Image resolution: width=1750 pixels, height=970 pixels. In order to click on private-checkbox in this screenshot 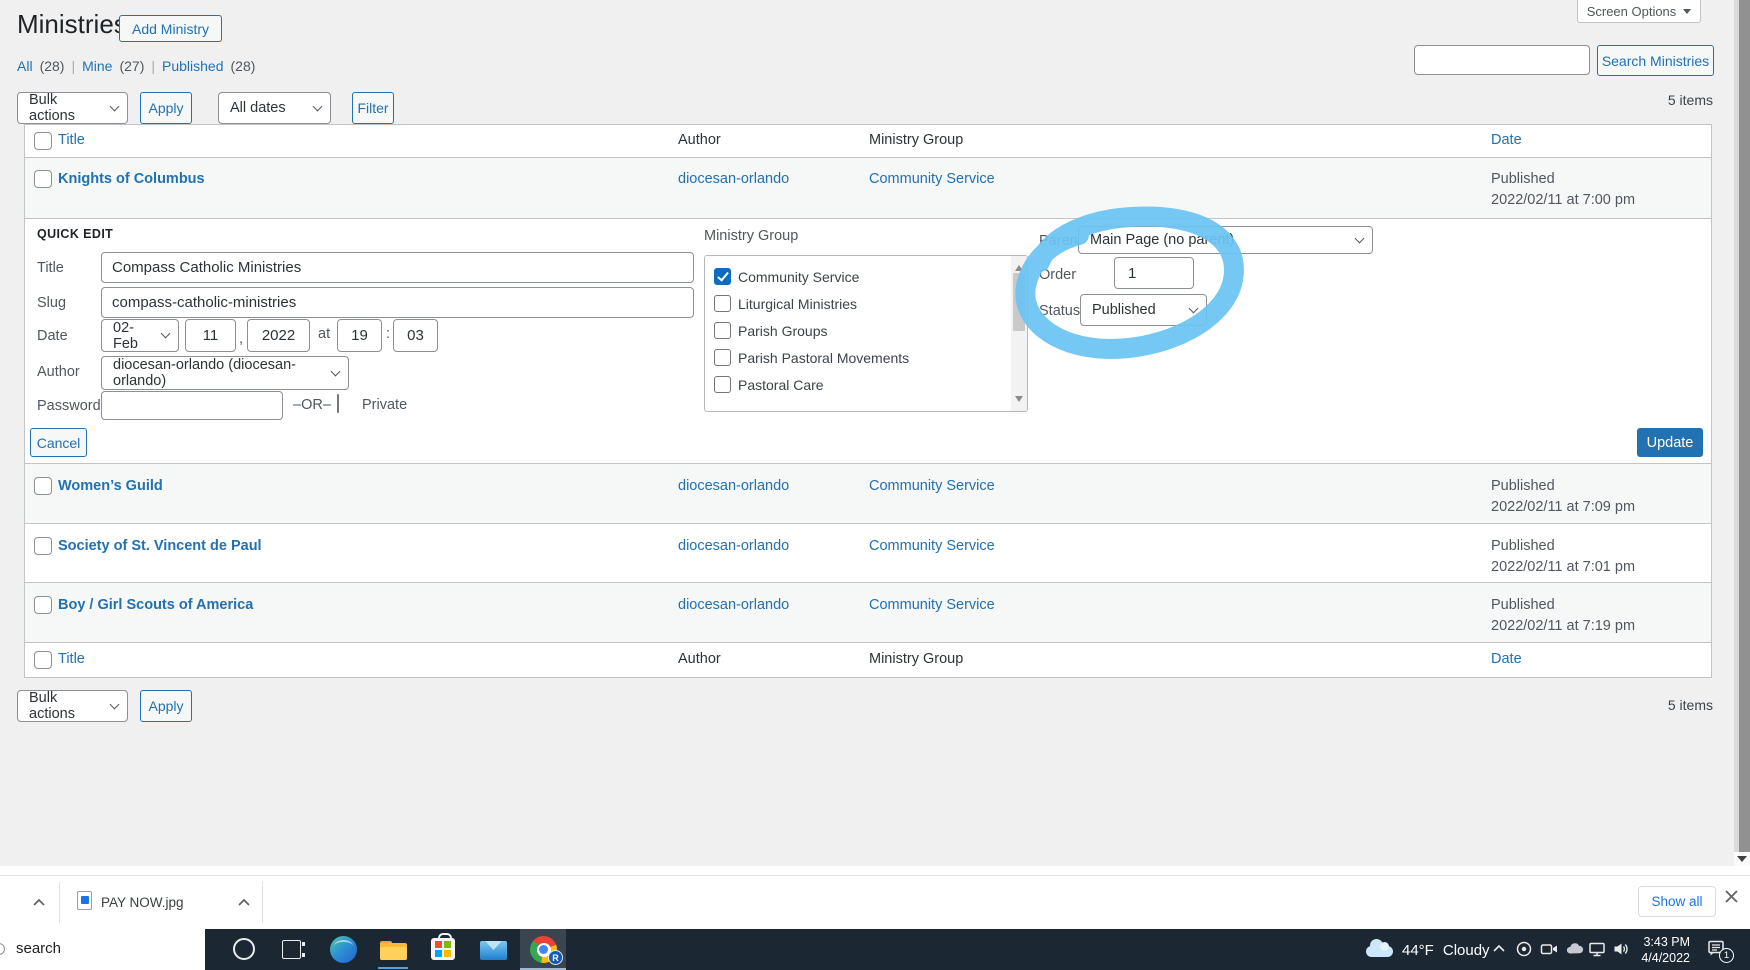, I will do `click(338, 403)`.